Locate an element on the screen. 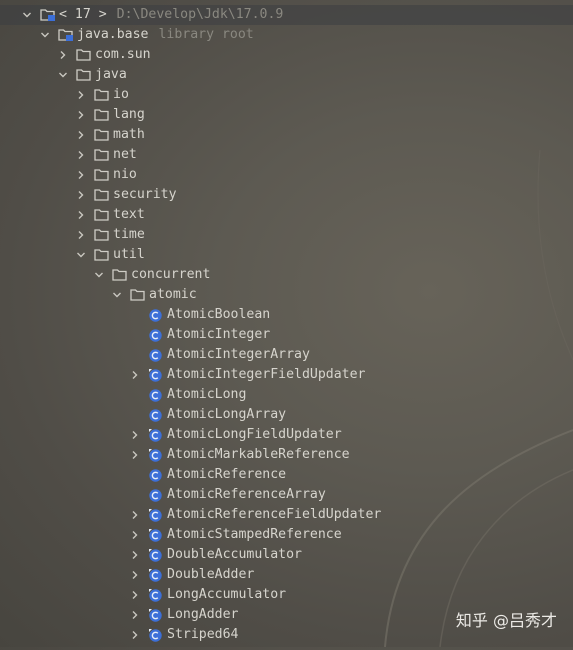  class-name-label: AtomicBoolean is located at coordinates (219, 314).